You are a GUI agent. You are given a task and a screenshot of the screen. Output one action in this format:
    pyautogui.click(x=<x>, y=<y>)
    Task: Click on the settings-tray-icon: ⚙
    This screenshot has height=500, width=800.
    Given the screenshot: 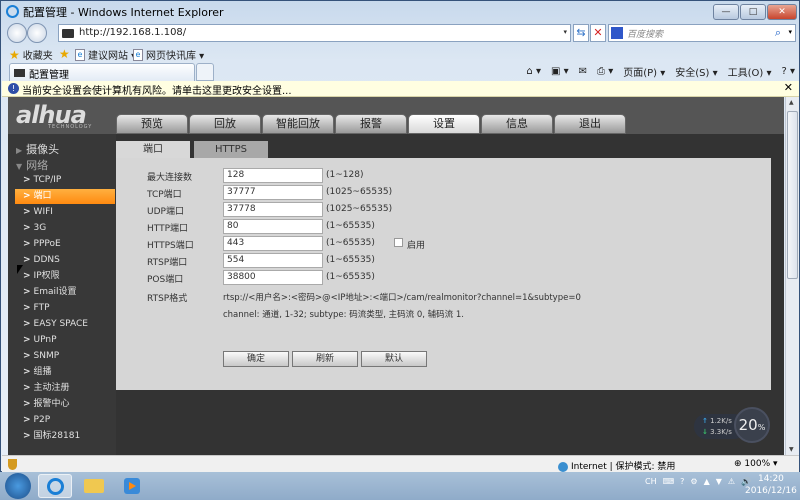 What is the action you would take?
    pyautogui.click(x=693, y=481)
    